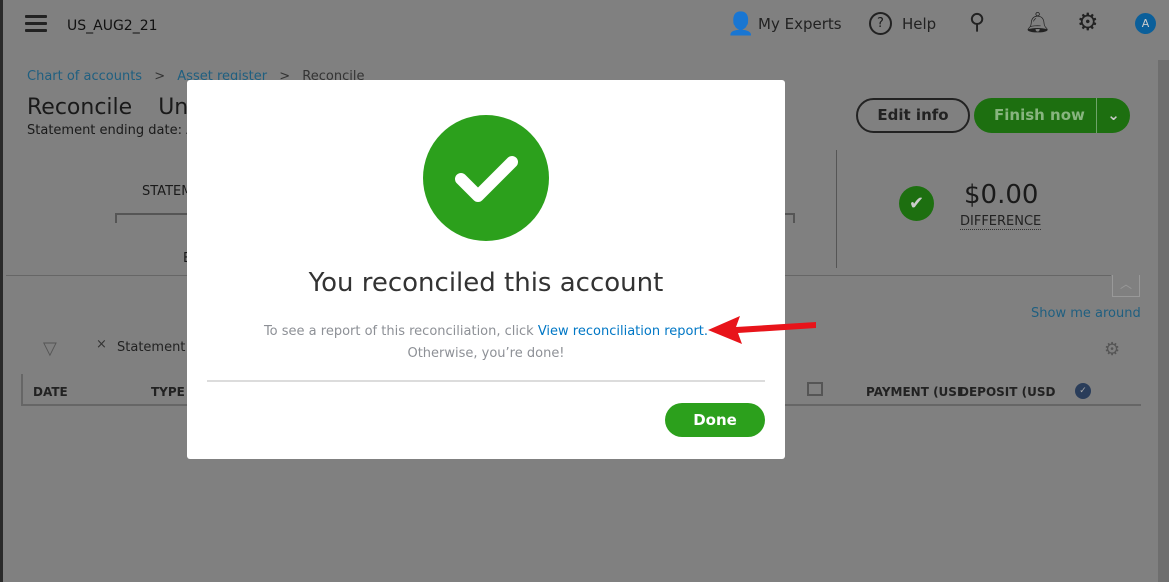  What do you see at coordinates (919, 24) in the screenshot?
I see `help-link: Help` at bounding box center [919, 24].